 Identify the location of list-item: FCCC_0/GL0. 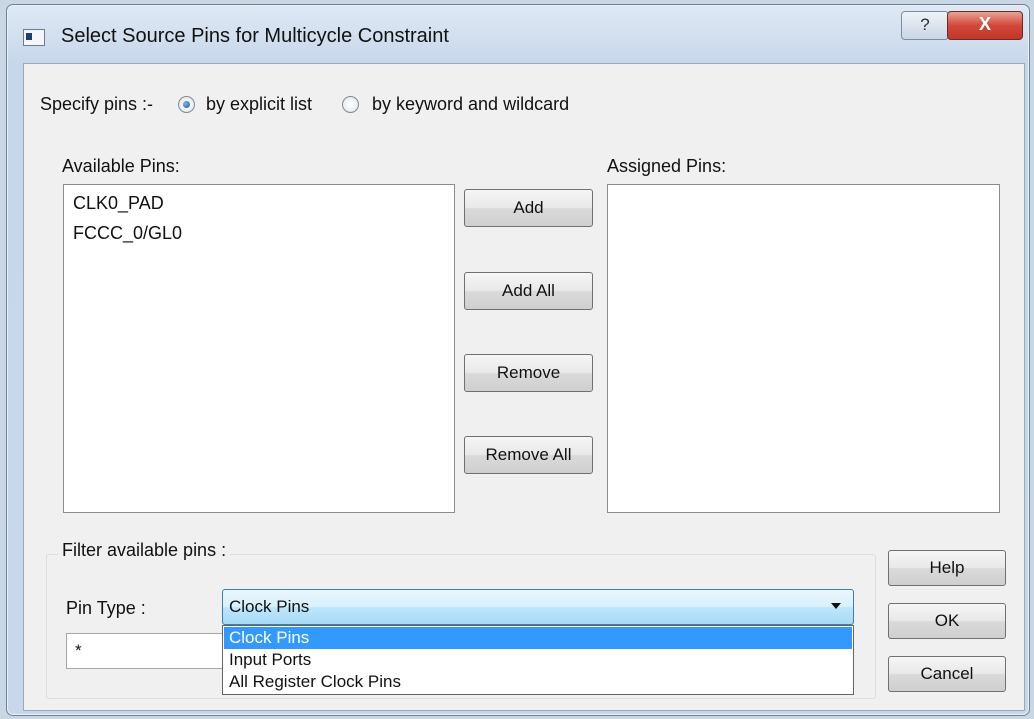
(127, 233).